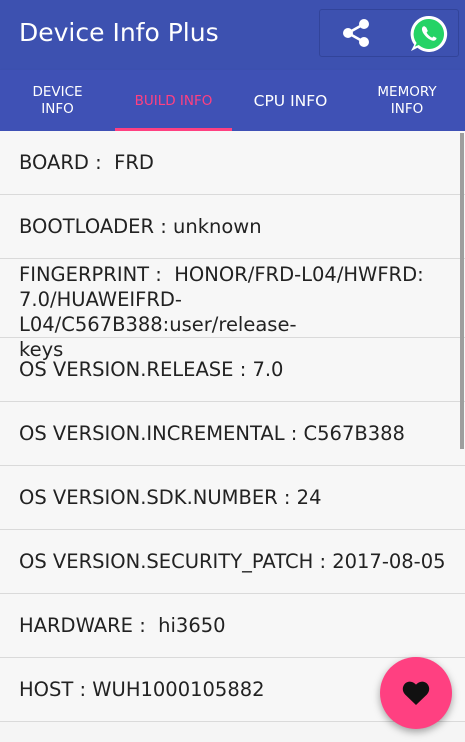 The width and height of the screenshot is (465, 742). I want to click on list-item-os-version-release: OS VERSION.RELEASE : 7.0, so click(232, 370).